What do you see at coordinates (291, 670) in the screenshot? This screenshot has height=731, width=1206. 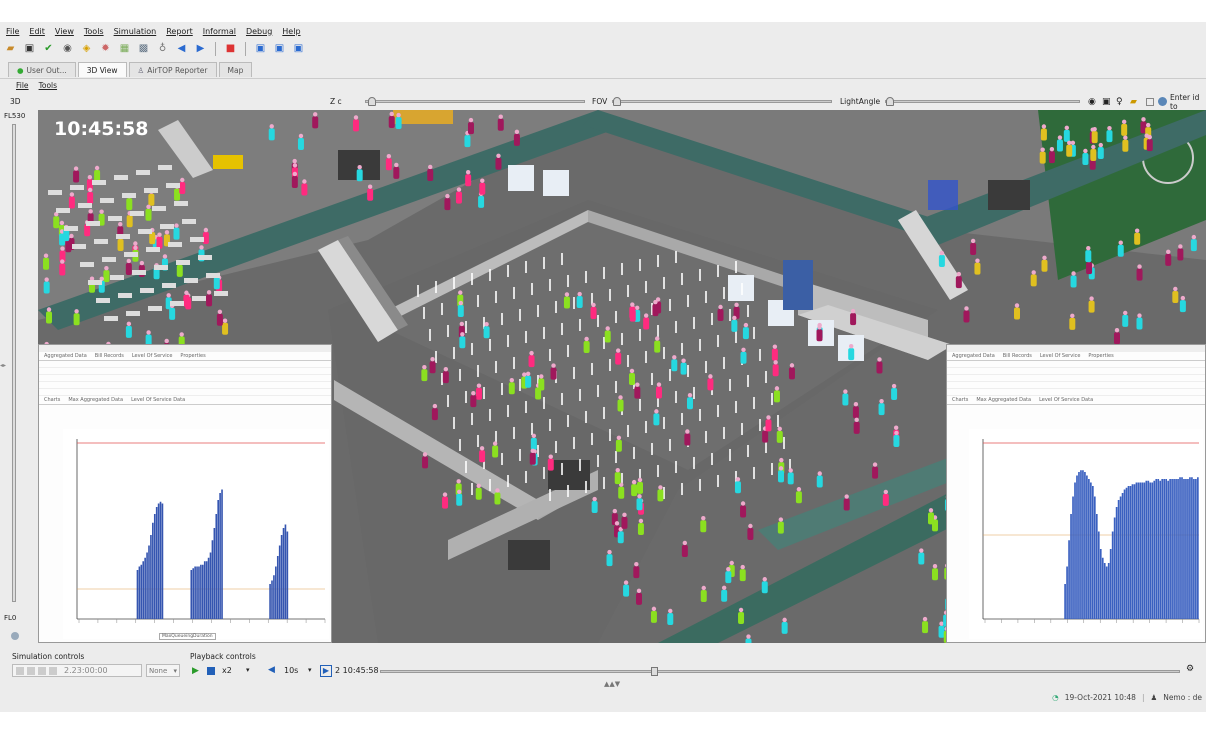 I see `step-value: 10s` at bounding box center [291, 670].